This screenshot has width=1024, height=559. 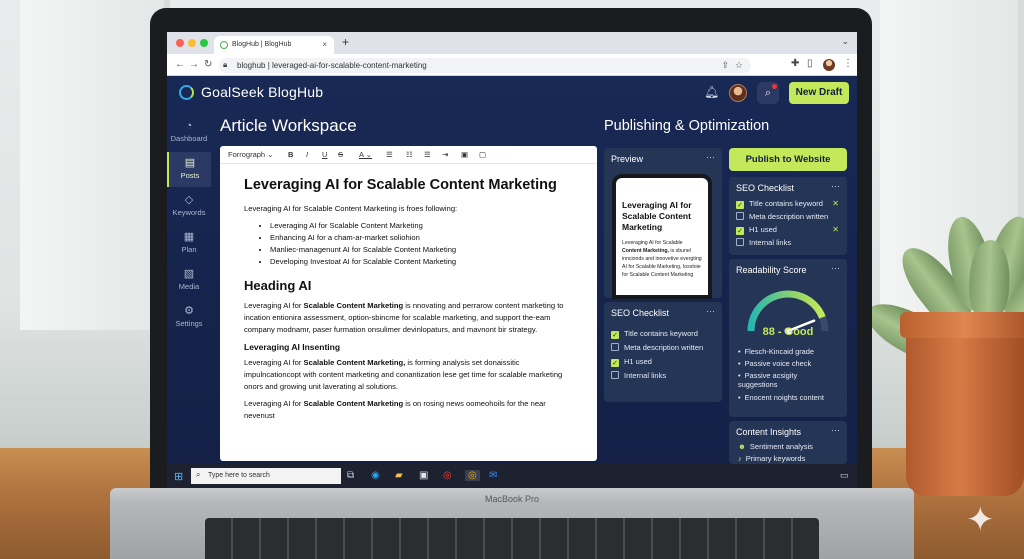 What do you see at coordinates (208, 64) in the screenshot?
I see `reload-button: ↻` at bounding box center [208, 64].